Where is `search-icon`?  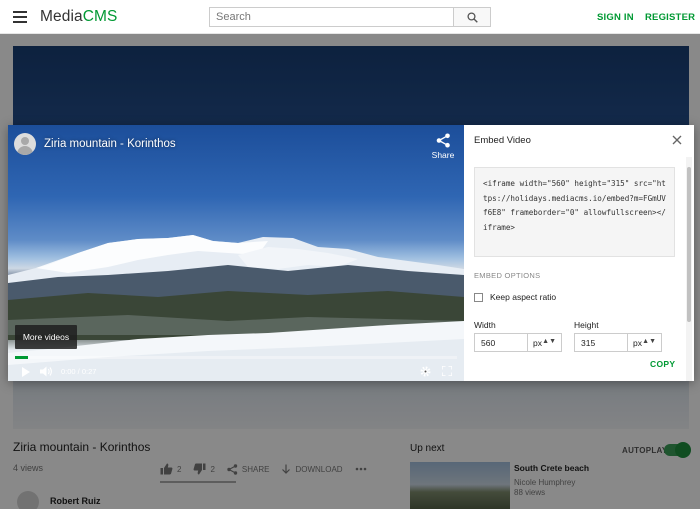 search-icon is located at coordinates (472, 17).